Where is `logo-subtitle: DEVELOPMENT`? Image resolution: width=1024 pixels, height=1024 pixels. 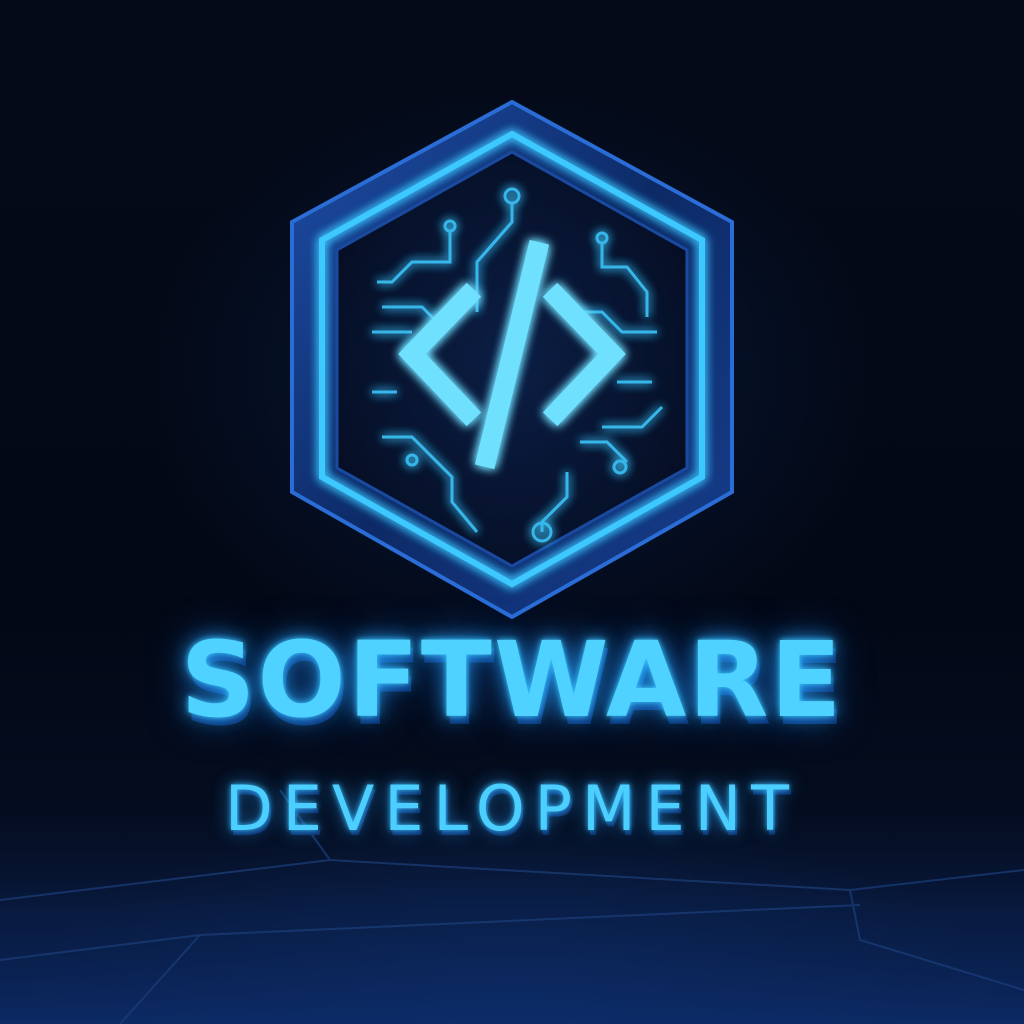
logo-subtitle: DEVELOPMENT is located at coordinates (512, 808).